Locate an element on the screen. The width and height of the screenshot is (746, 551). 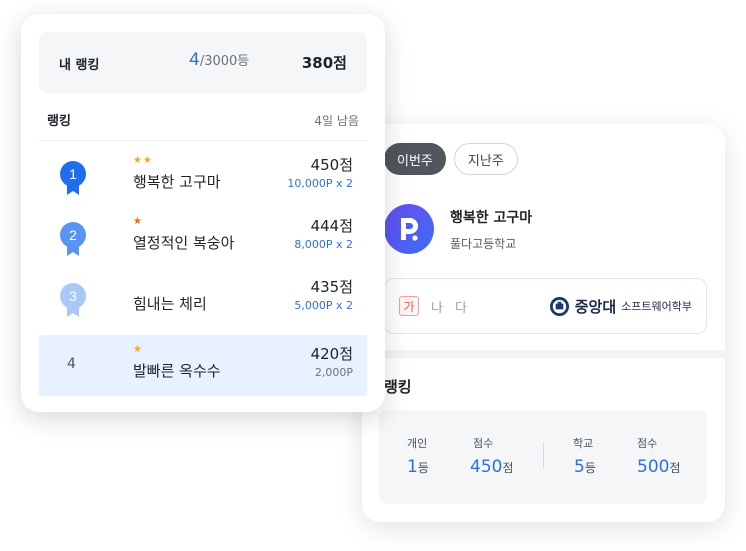
row-score: 435점 is located at coordinates (331, 287).